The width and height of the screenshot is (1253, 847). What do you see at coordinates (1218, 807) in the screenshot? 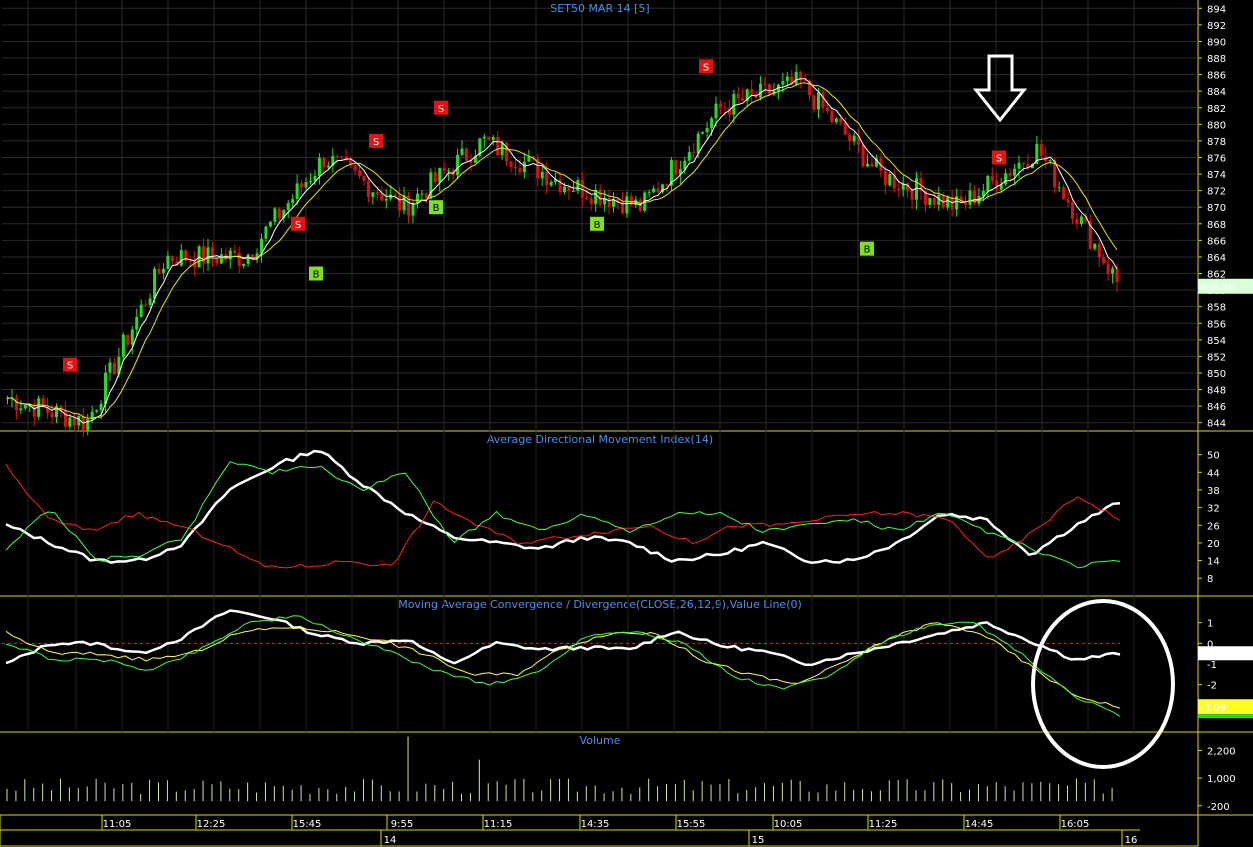
I see `volume-tick-label: -200` at bounding box center [1218, 807].